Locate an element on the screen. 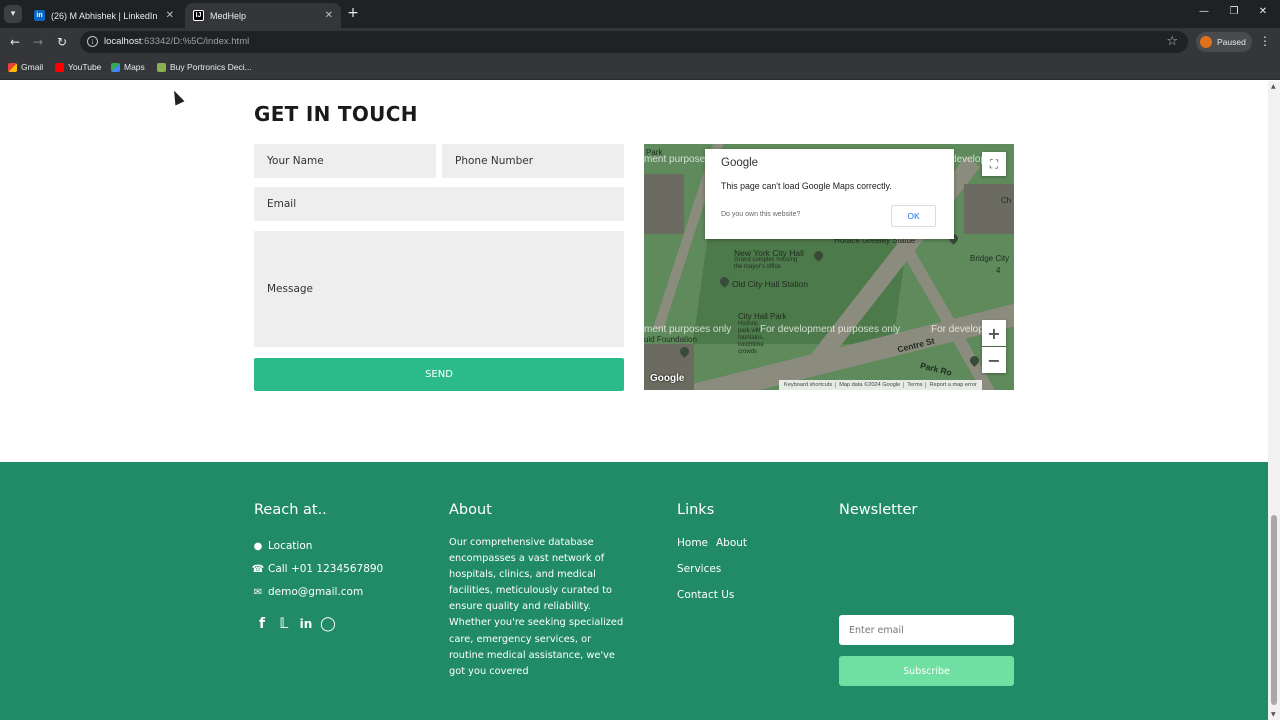  map-dev-text: develop is located at coordinates (969, 159).